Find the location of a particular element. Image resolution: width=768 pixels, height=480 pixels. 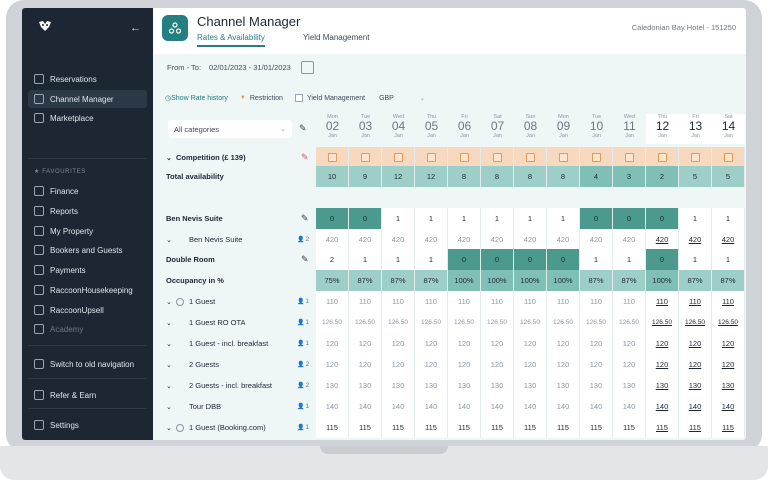

sidebar-item-upsell: RaccoonUpsell is located at coordinates (69, 310).